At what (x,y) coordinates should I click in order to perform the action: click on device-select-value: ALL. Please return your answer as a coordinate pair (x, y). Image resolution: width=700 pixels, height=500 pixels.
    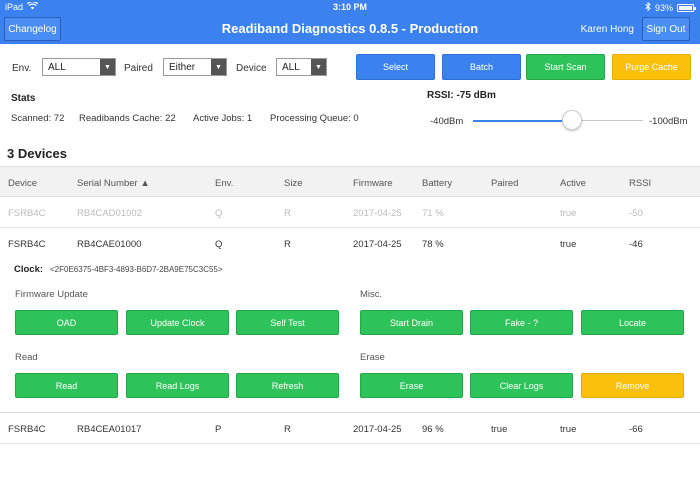
    Looking at the image, I should click on (291, 67).